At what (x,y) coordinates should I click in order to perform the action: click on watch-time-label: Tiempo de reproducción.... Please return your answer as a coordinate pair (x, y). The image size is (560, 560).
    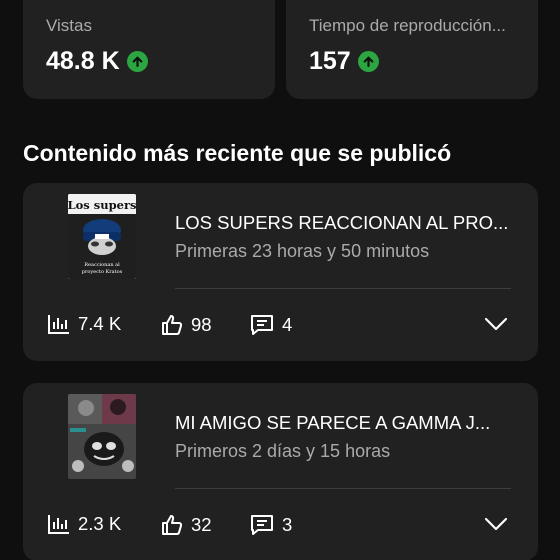
    Looking at the image, I should click on (407, 25).